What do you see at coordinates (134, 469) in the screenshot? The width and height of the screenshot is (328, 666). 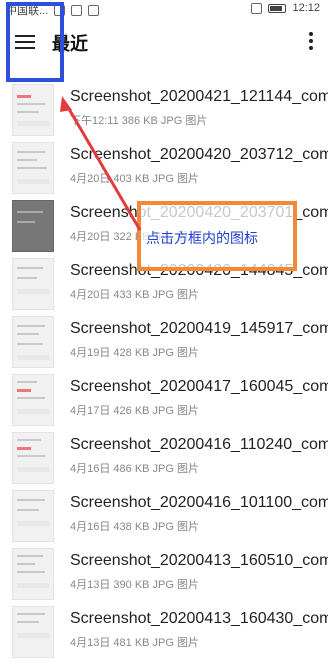 I see `file-meta: 4月16日 486 KB JPG 图片` at bounding box center [134, 469].